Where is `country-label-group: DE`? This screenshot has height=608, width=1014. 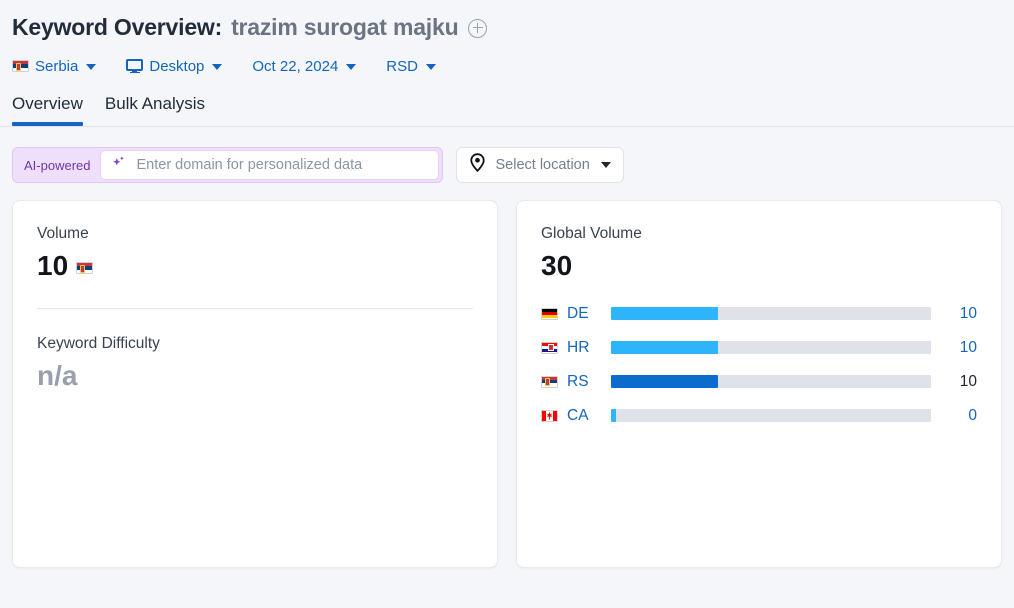
country-label-group: DE is located at coordinates (576, 314).